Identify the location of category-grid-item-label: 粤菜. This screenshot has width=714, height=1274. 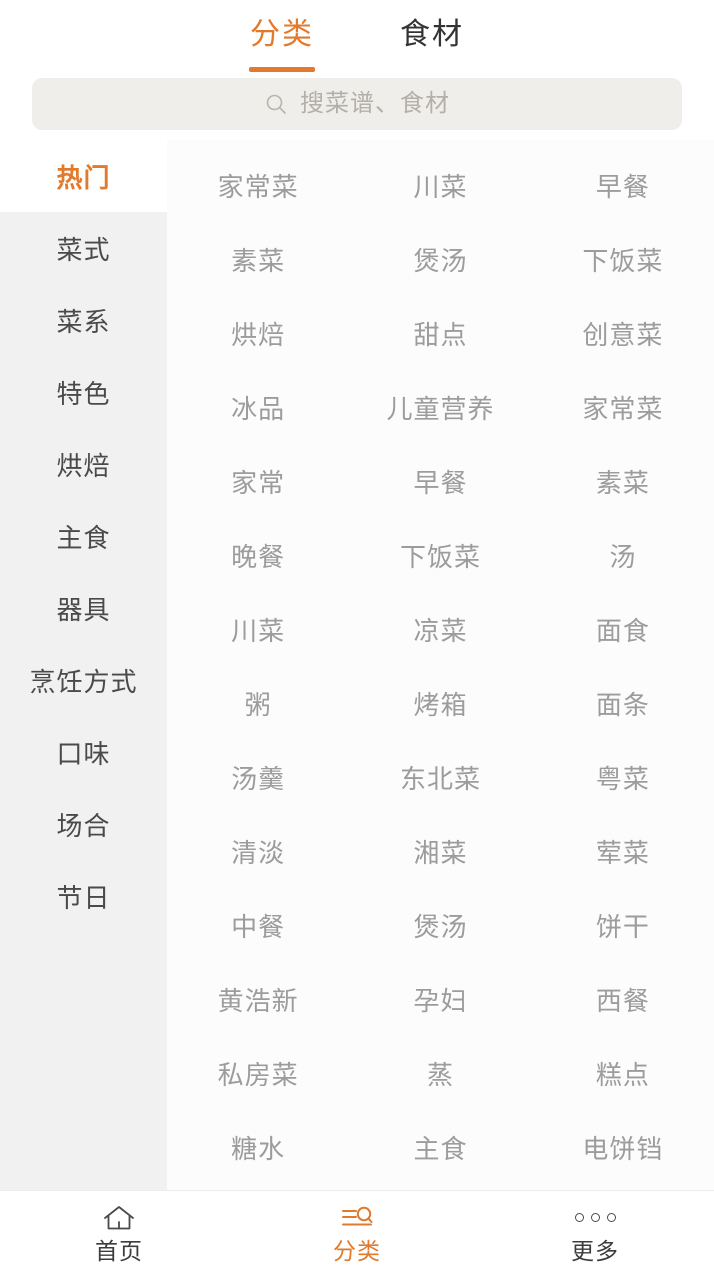
(622, 778).